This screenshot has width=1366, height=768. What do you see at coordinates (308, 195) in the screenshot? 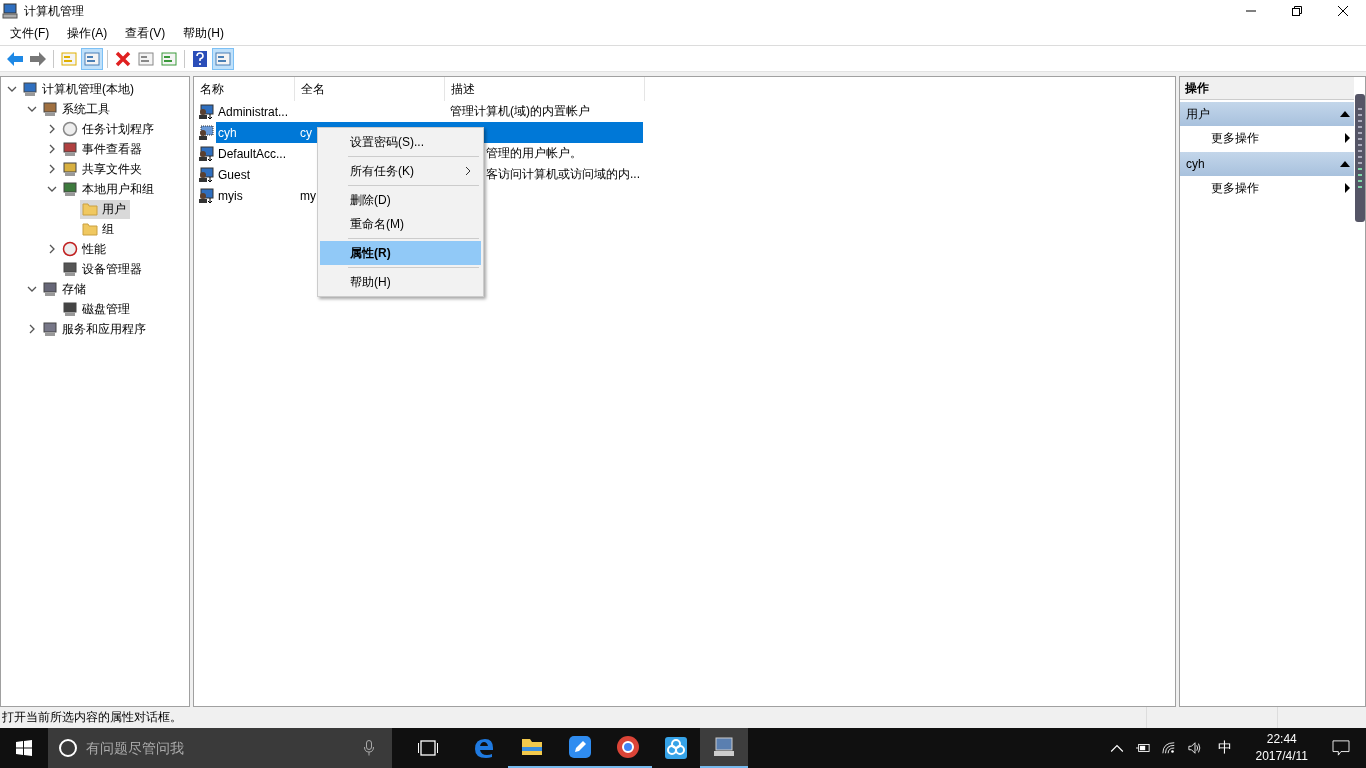
I see `table-cell: my` at bounding box center [308, 195].